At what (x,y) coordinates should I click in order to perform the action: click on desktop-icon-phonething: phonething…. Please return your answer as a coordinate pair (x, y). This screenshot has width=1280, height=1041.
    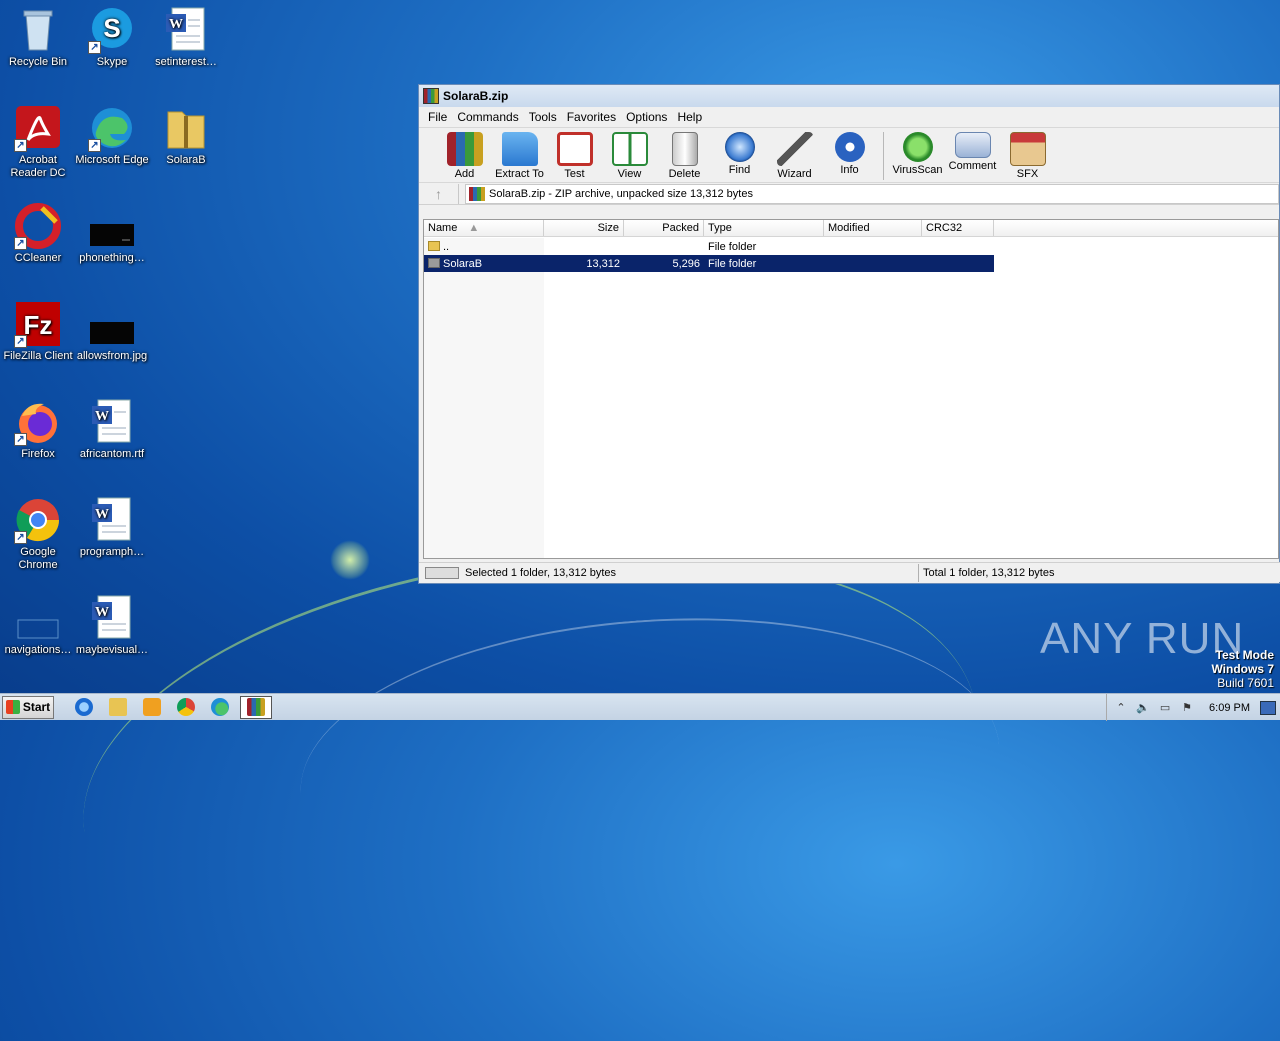
    Looking at the image, I should click on (112, 233).